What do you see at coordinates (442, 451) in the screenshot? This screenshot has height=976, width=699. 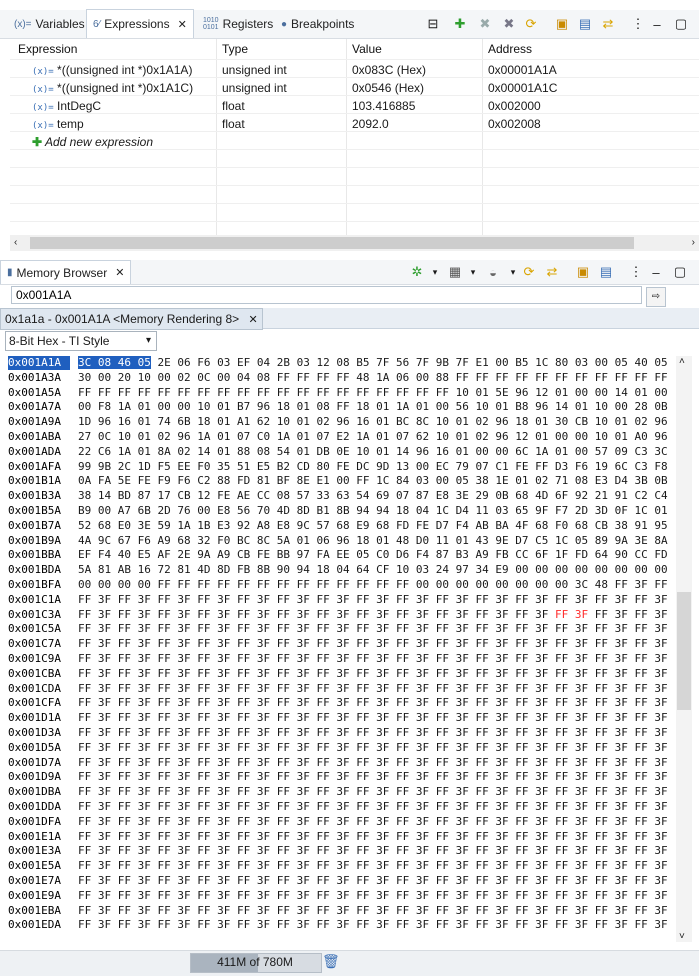 I see `memory-byte: 16` at bounding box center [442, 451].